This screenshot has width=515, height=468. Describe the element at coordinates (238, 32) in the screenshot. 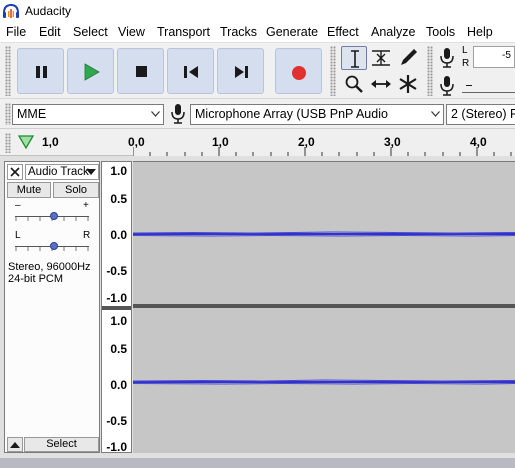

I see `menu-tracks: Tracks` at that location.